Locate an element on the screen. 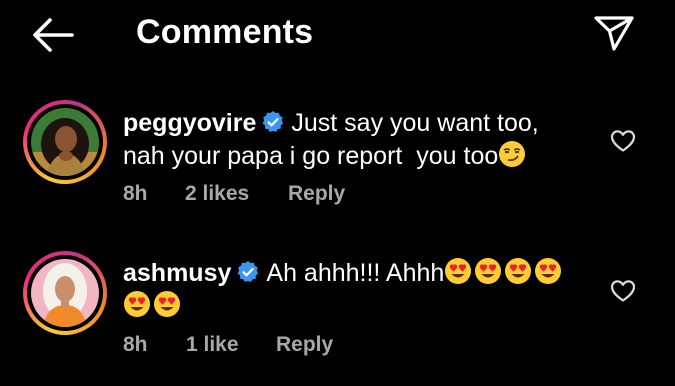 The height and width of the screenshot is (386, 675). username: ashmusy is located at coordinates (177, 273).